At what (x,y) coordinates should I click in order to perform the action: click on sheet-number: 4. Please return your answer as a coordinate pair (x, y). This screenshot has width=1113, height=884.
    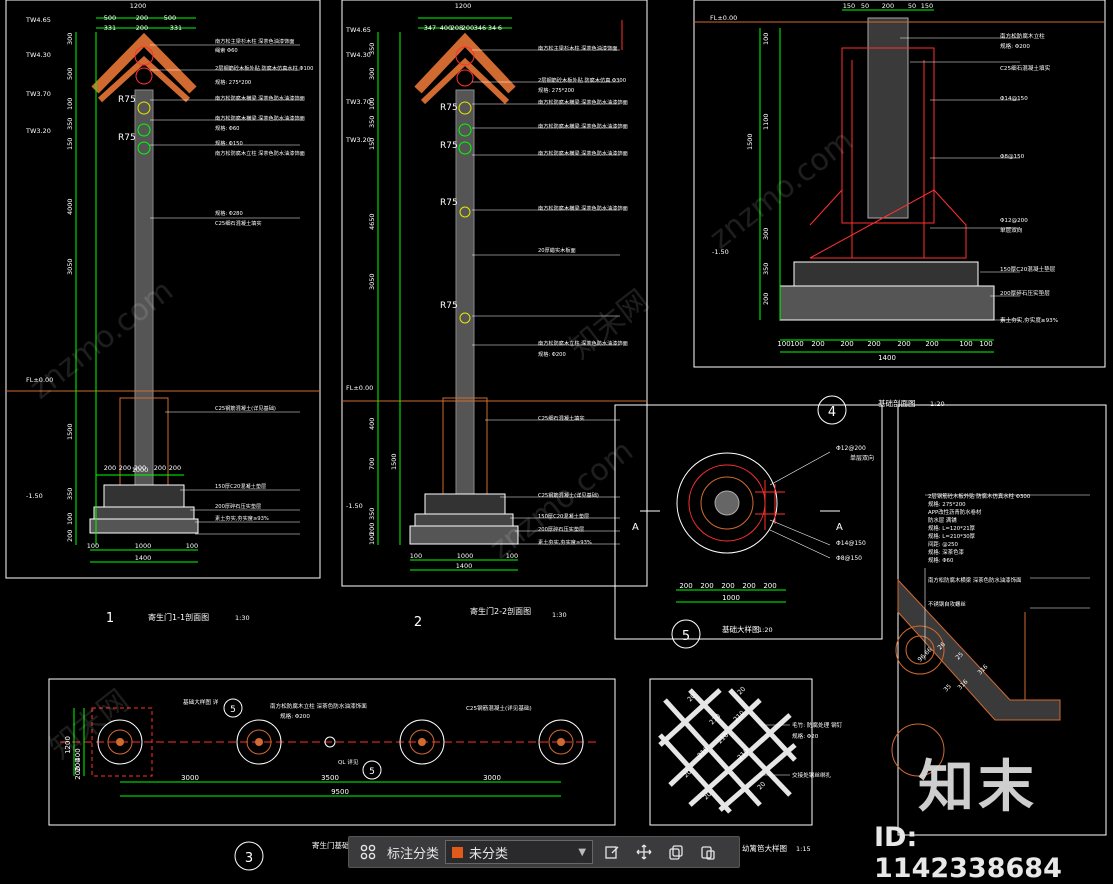
    Looking at the image, I should click on (832, 412).